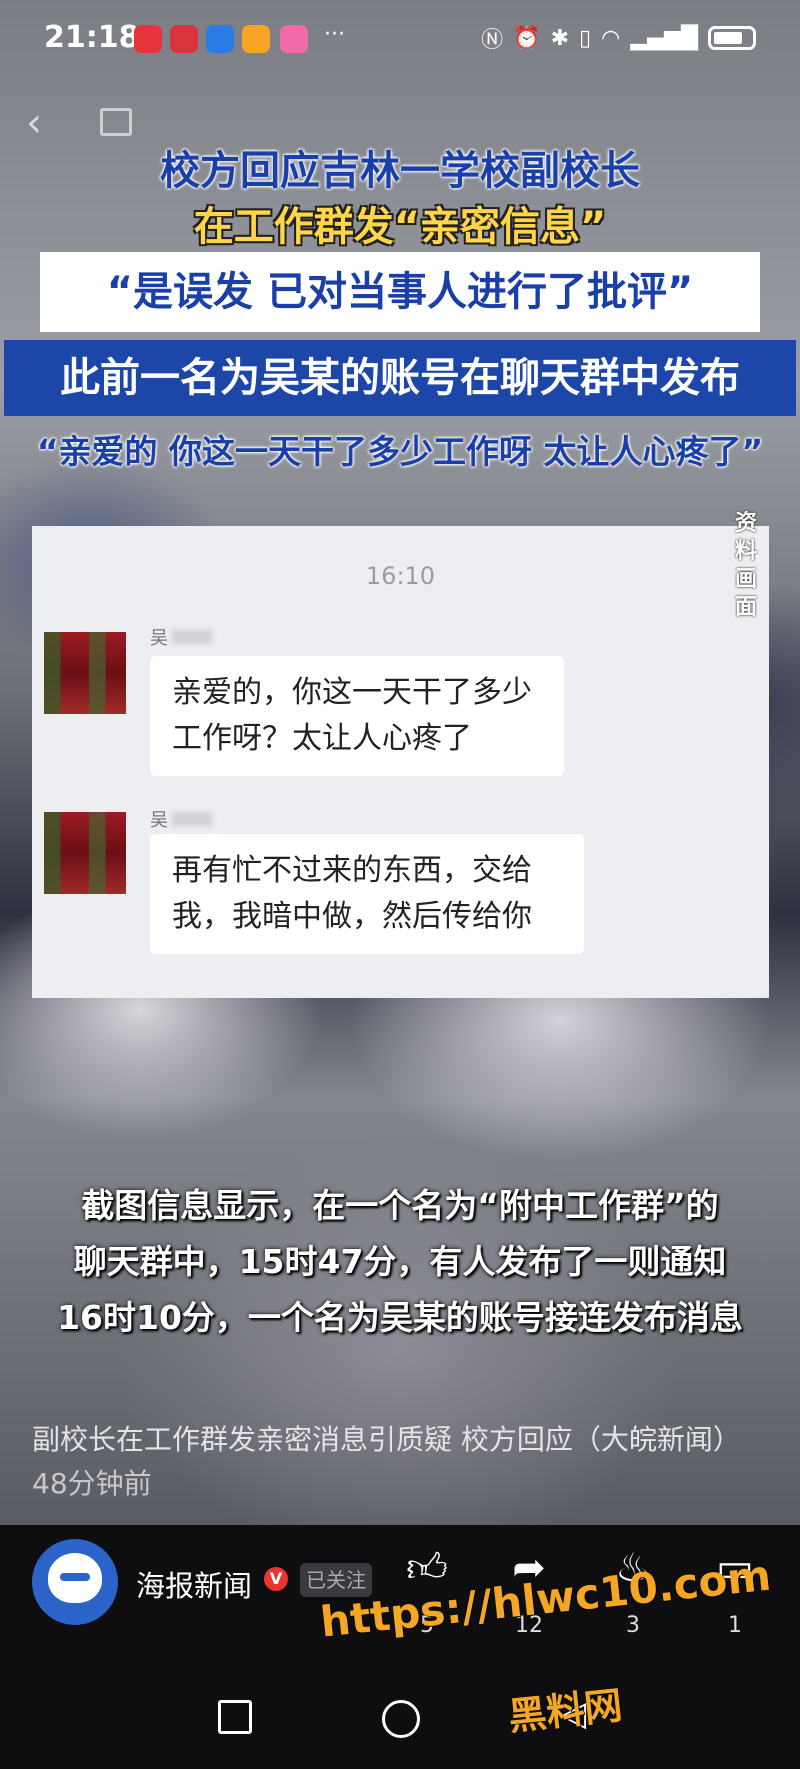 This screenshot has height=1769, width=800. I want to click on headline-box-white: “是误发 已对当事人进行了批评”, so click(400, 292).